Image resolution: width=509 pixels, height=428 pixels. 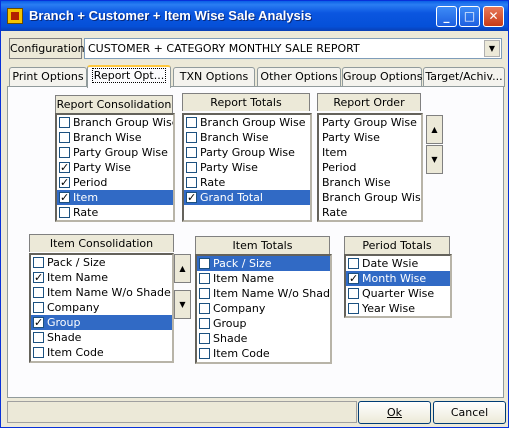 I want to click on list-item-label: Item Name, so click(x=243, y=278).